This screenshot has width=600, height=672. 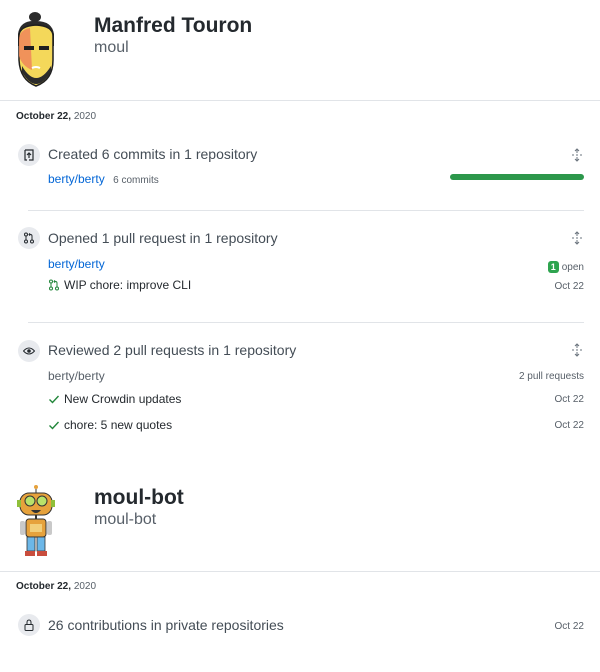 What do you see at coordinates (111, 48) in the screenshot?
I see `user-login: moul` at bounding box center [111, 48].